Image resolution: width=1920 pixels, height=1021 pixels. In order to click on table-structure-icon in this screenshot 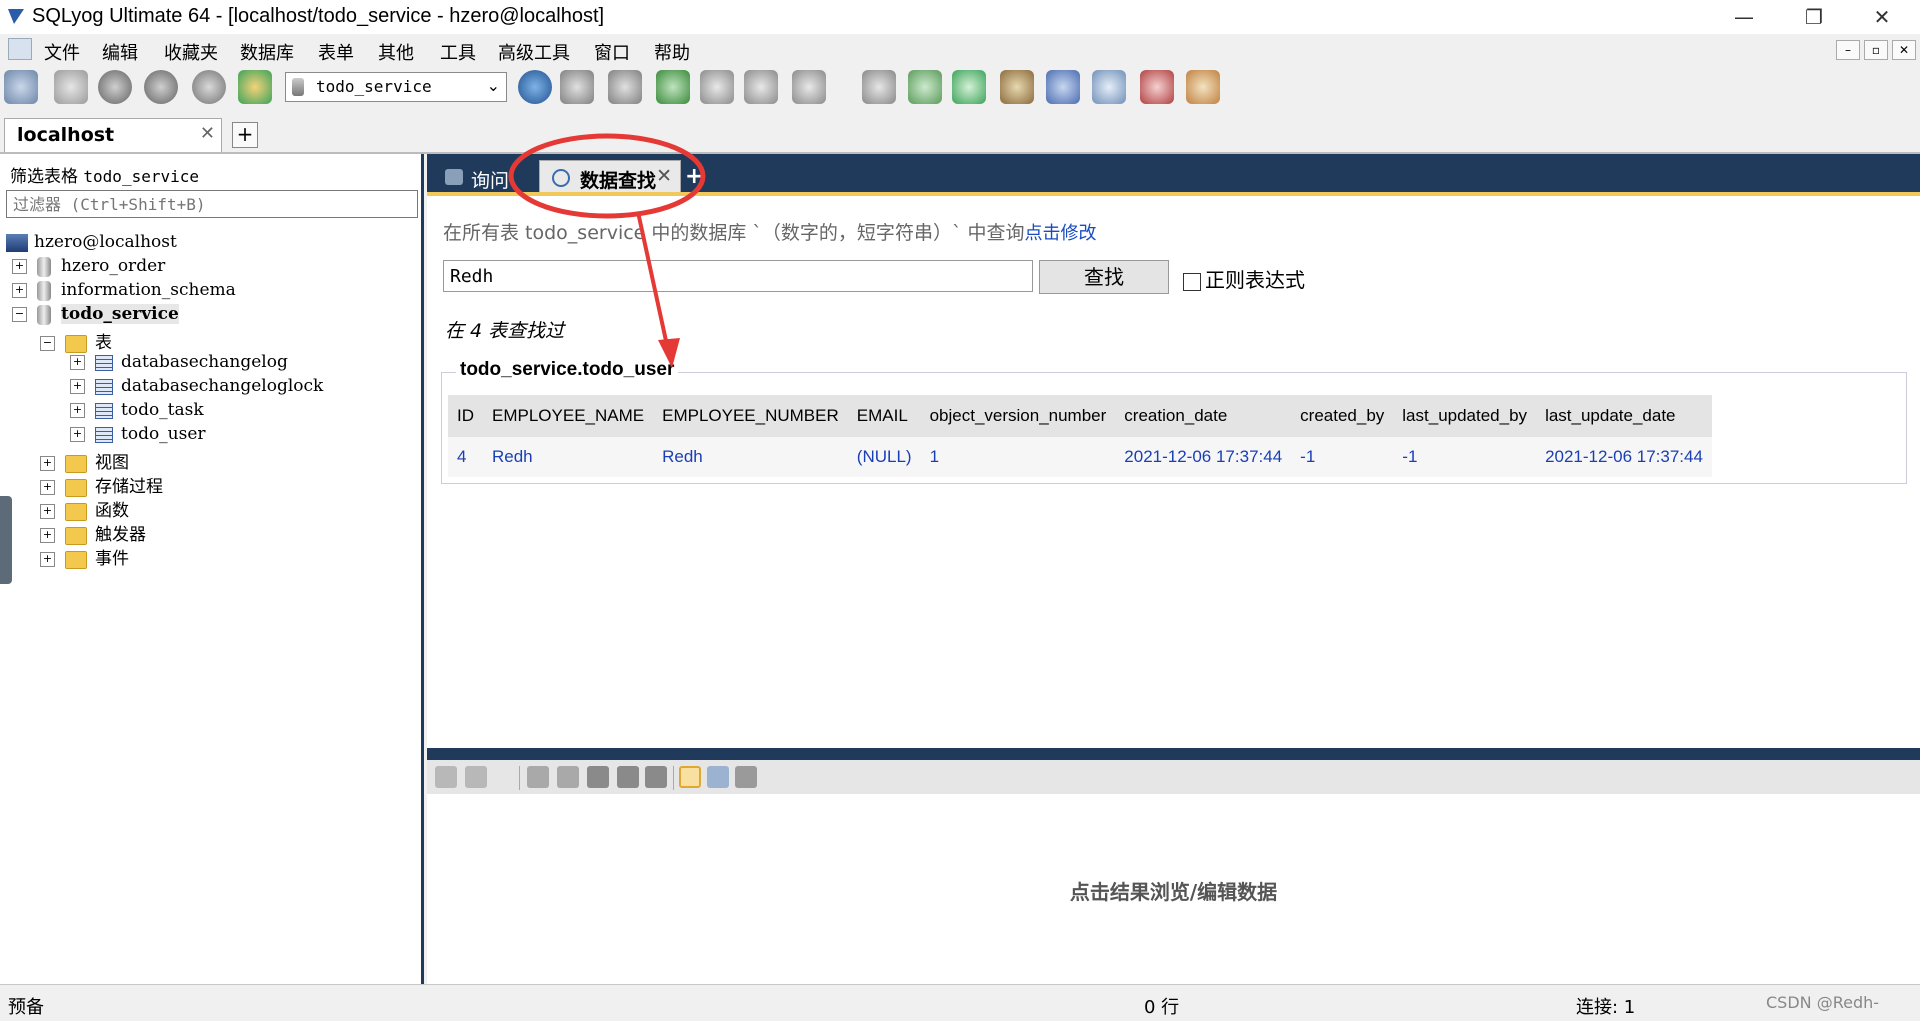, I will do `click(761, 87)`.